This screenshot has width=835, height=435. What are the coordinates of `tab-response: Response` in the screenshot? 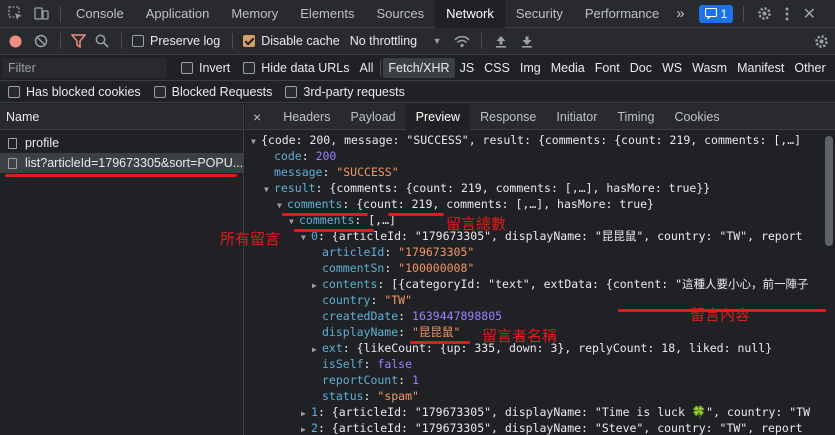 It's located at (508, 117).